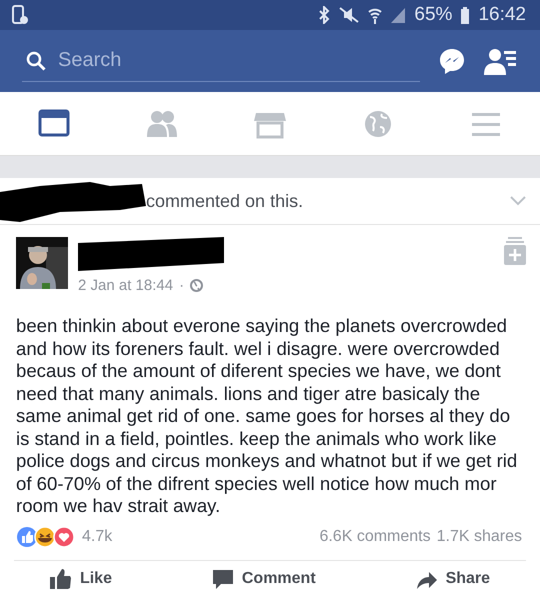 The image size is (540, 606). What do you see at coordinates (126, 285) in the screenshot?
I see `post-timestamp: 2 Jan at 18:44` at bounding box center [126, 285].